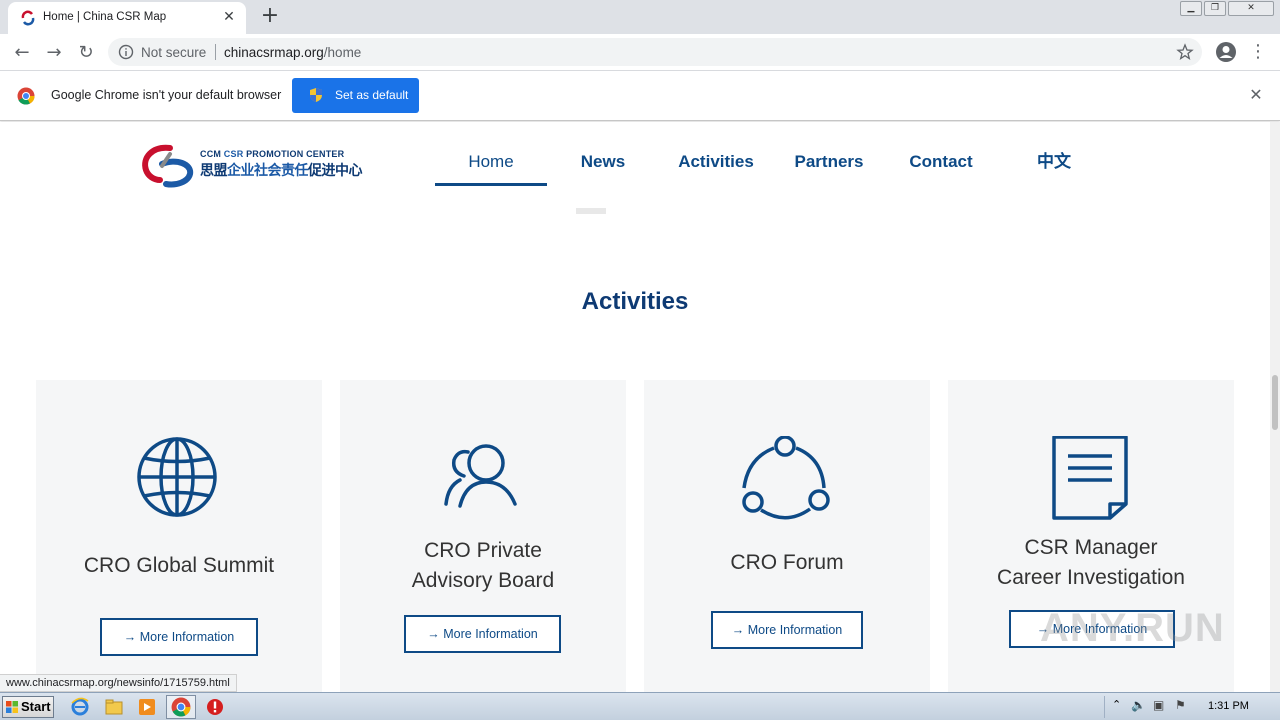  I want to click on window-controls: ▁ ❐ ✕, so click(1227, 9).